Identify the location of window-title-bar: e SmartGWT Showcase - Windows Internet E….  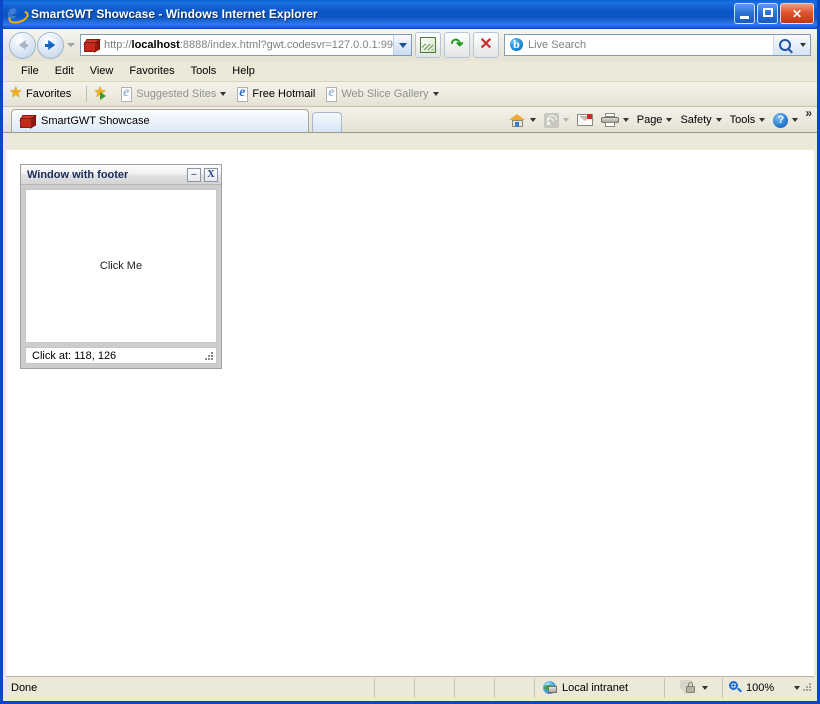
(410, 14).